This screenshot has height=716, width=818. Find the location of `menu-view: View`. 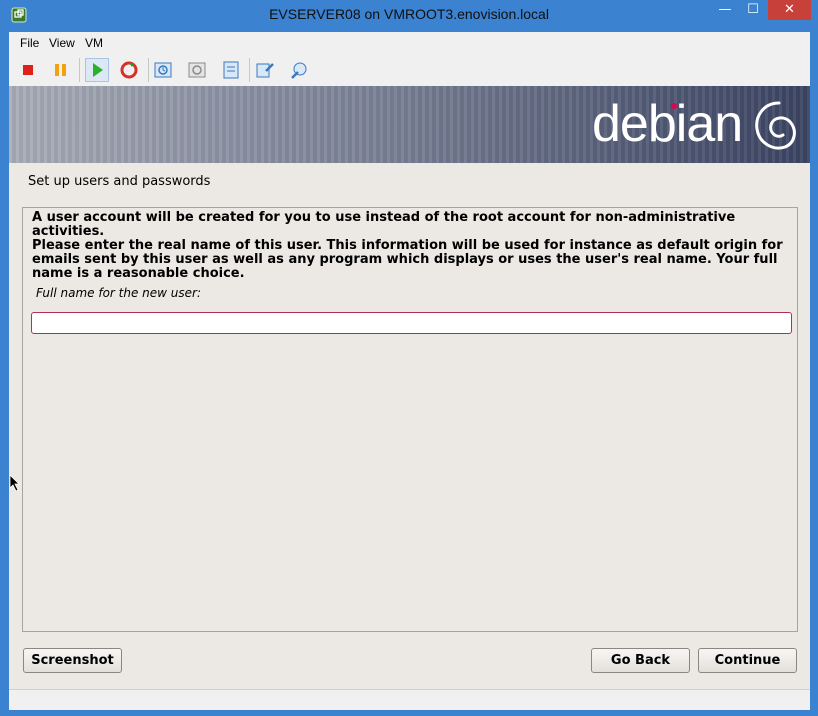

menu-view: View is located at coordinates (62, 43).